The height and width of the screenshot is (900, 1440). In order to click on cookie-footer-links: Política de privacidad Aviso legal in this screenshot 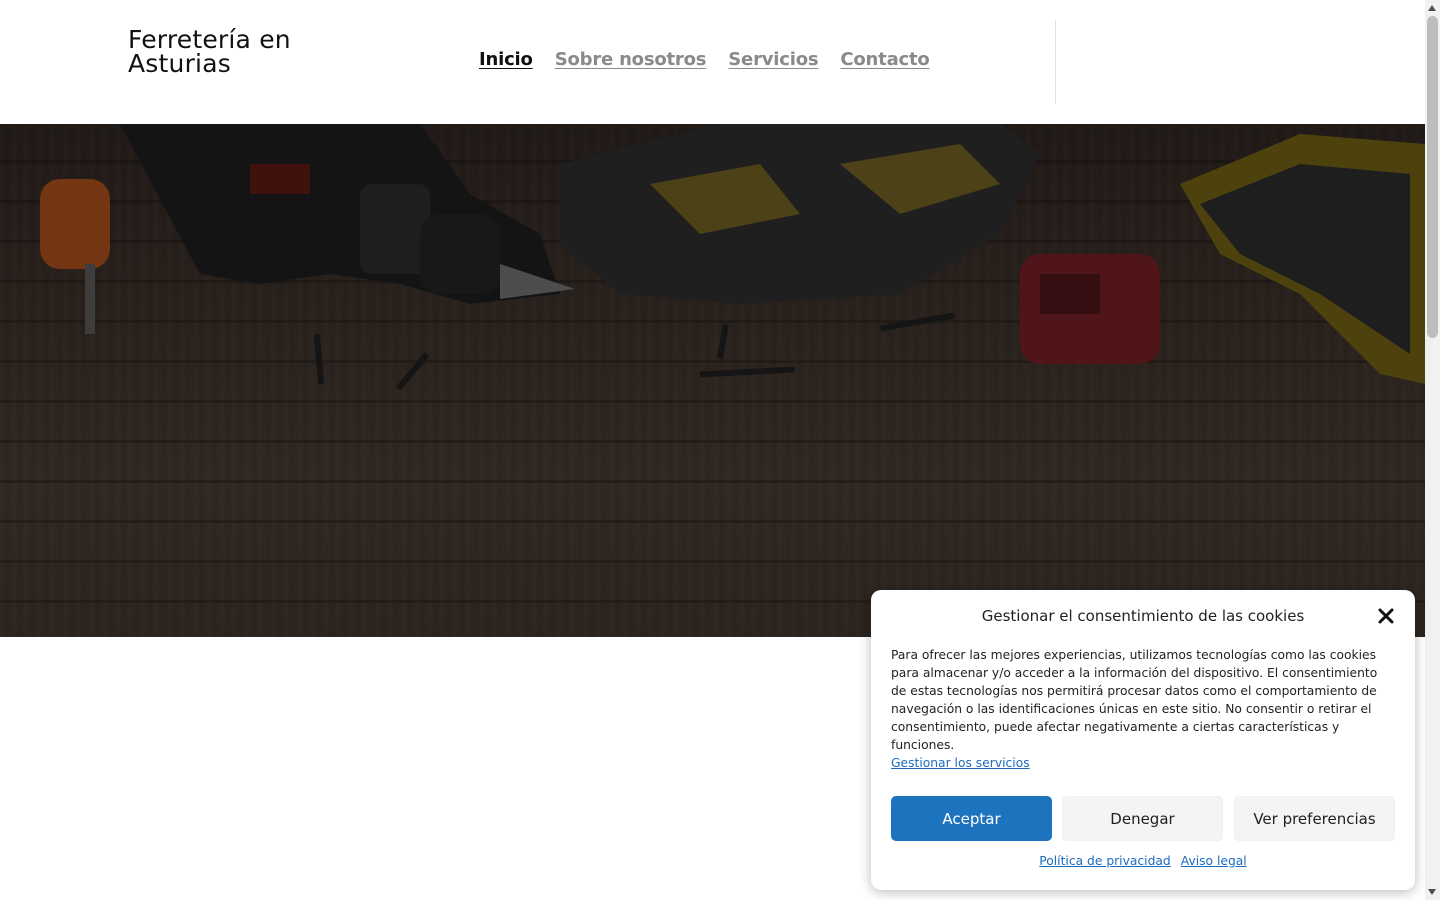, I will do `click(1143, 861)`.